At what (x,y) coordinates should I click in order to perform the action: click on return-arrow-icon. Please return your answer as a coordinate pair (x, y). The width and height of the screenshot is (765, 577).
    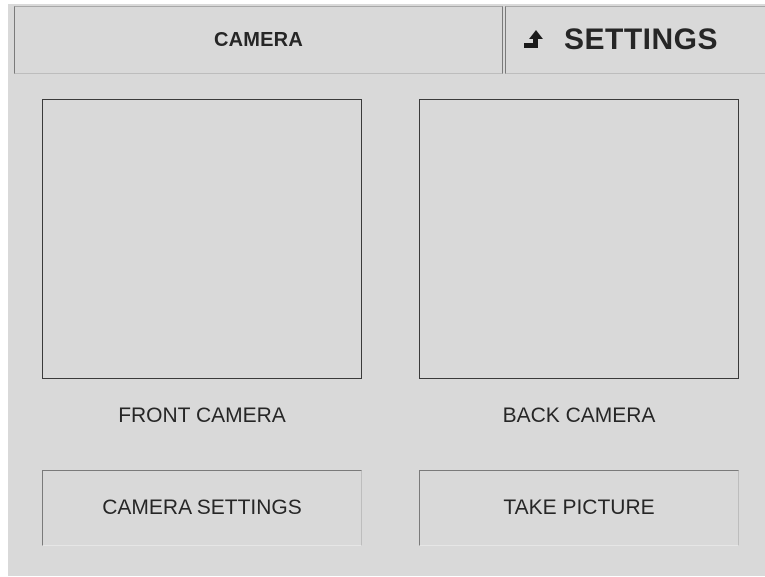
    Looking at the image, I should click on (536, 38).